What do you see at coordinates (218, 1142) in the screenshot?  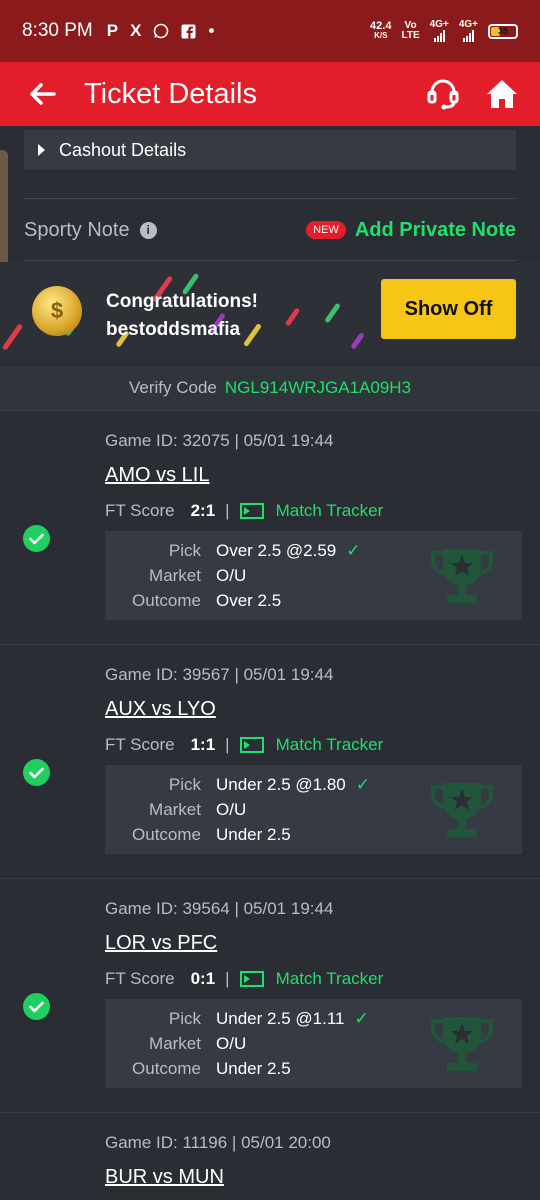 I see `game-id: Game ID: 11196 | 05/01 20:00` at bounding box center [218, 1142].